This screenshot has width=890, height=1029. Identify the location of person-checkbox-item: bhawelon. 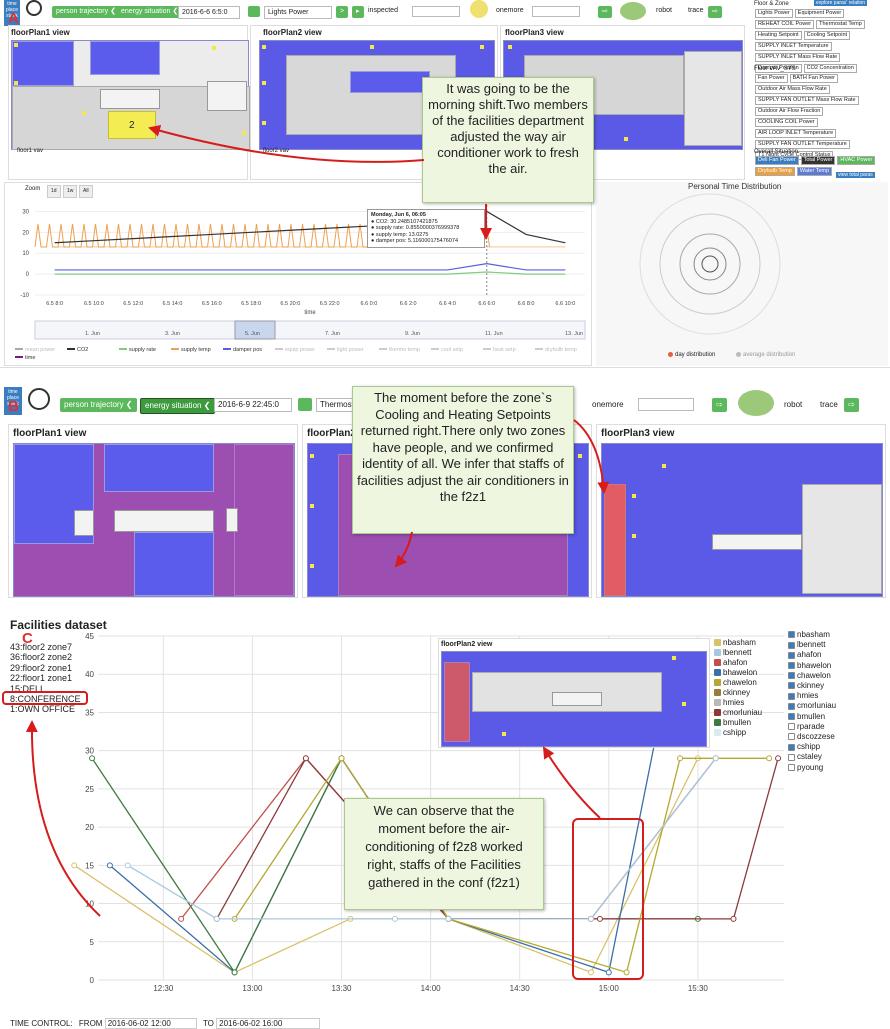
(812, 666).